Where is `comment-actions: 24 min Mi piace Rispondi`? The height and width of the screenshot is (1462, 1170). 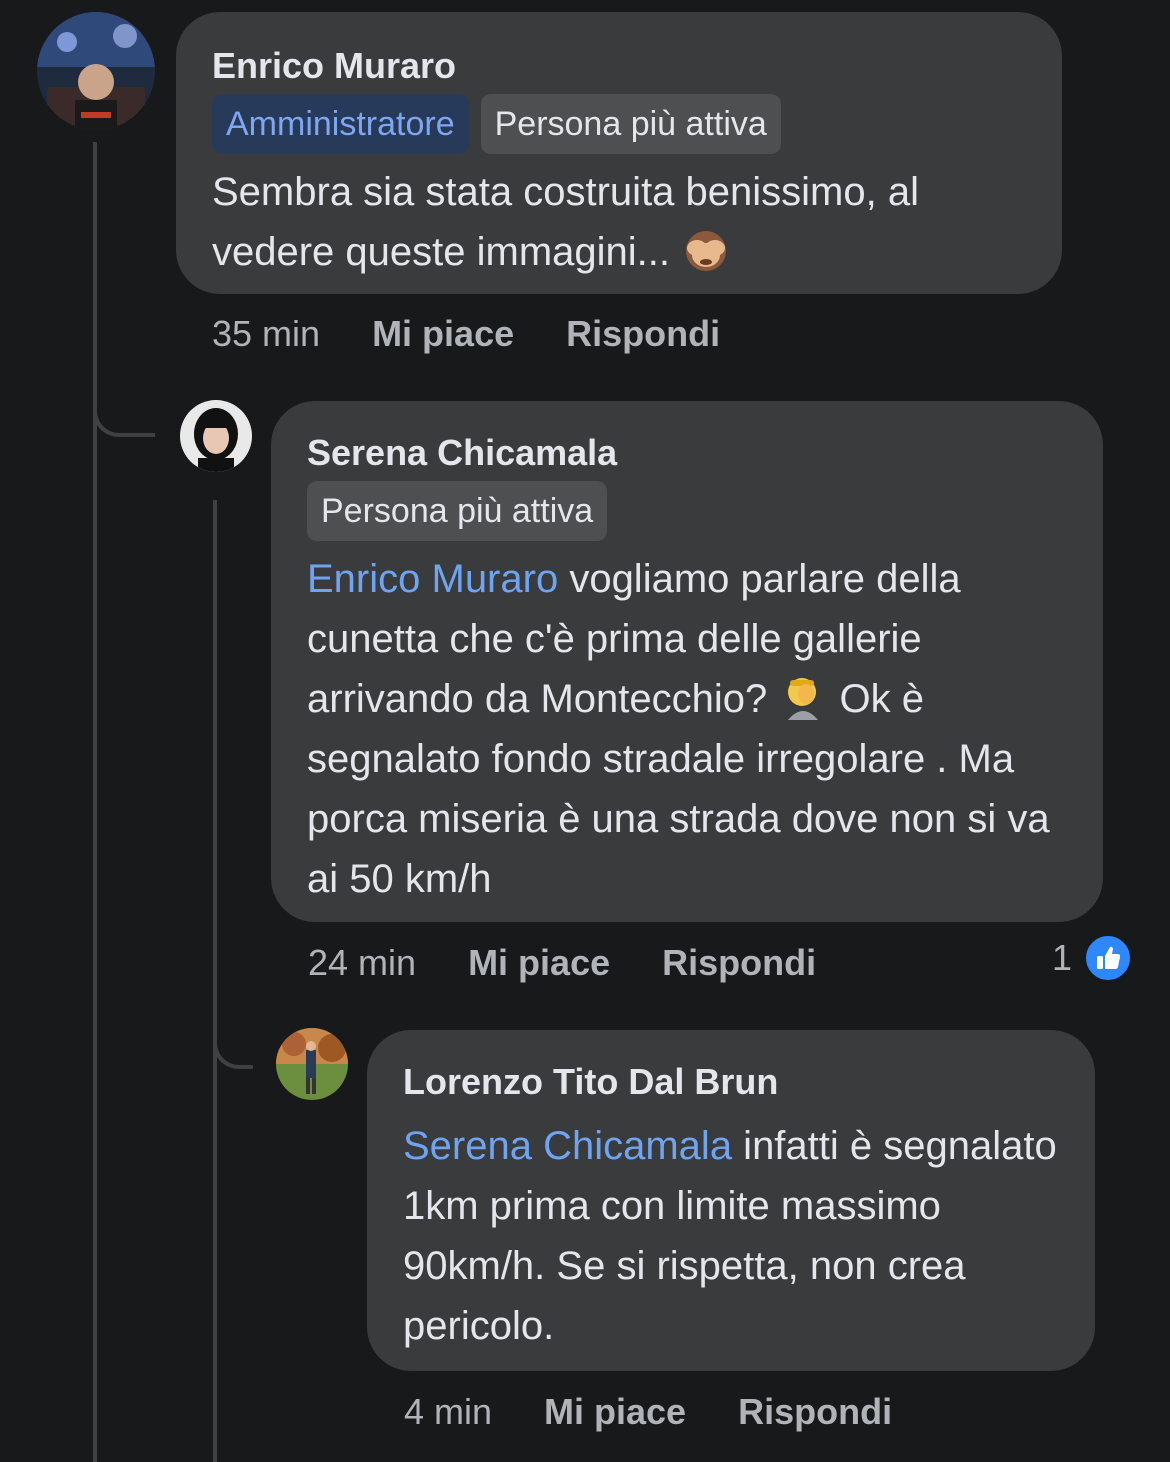
comment-actions: 24 min Mi piace Rispondi is located at coordinates (562, 963).